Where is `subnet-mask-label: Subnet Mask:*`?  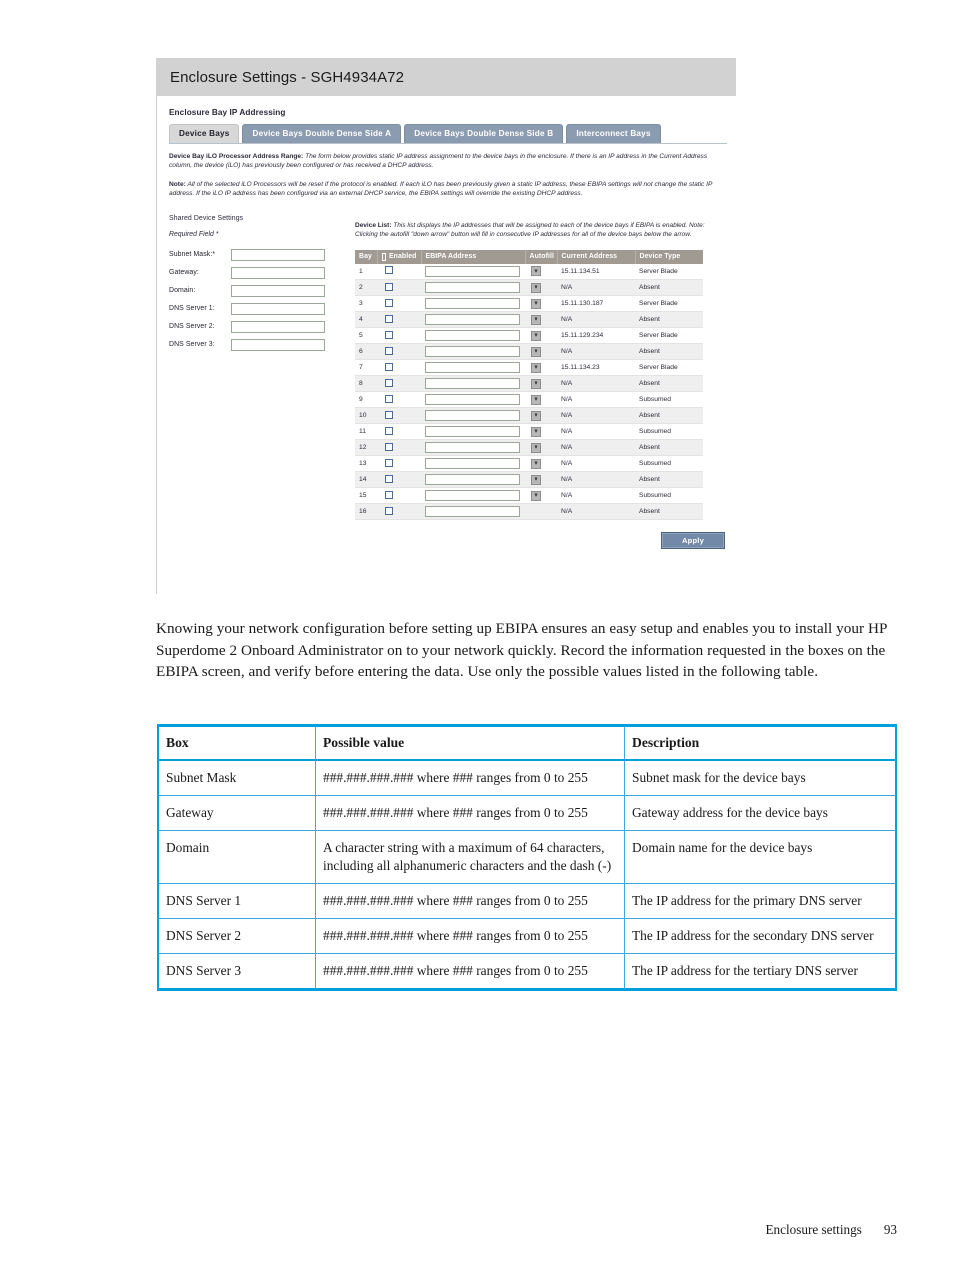
subnet-mask-label: Subnet Mask:* is located at coordinates (192, 255).